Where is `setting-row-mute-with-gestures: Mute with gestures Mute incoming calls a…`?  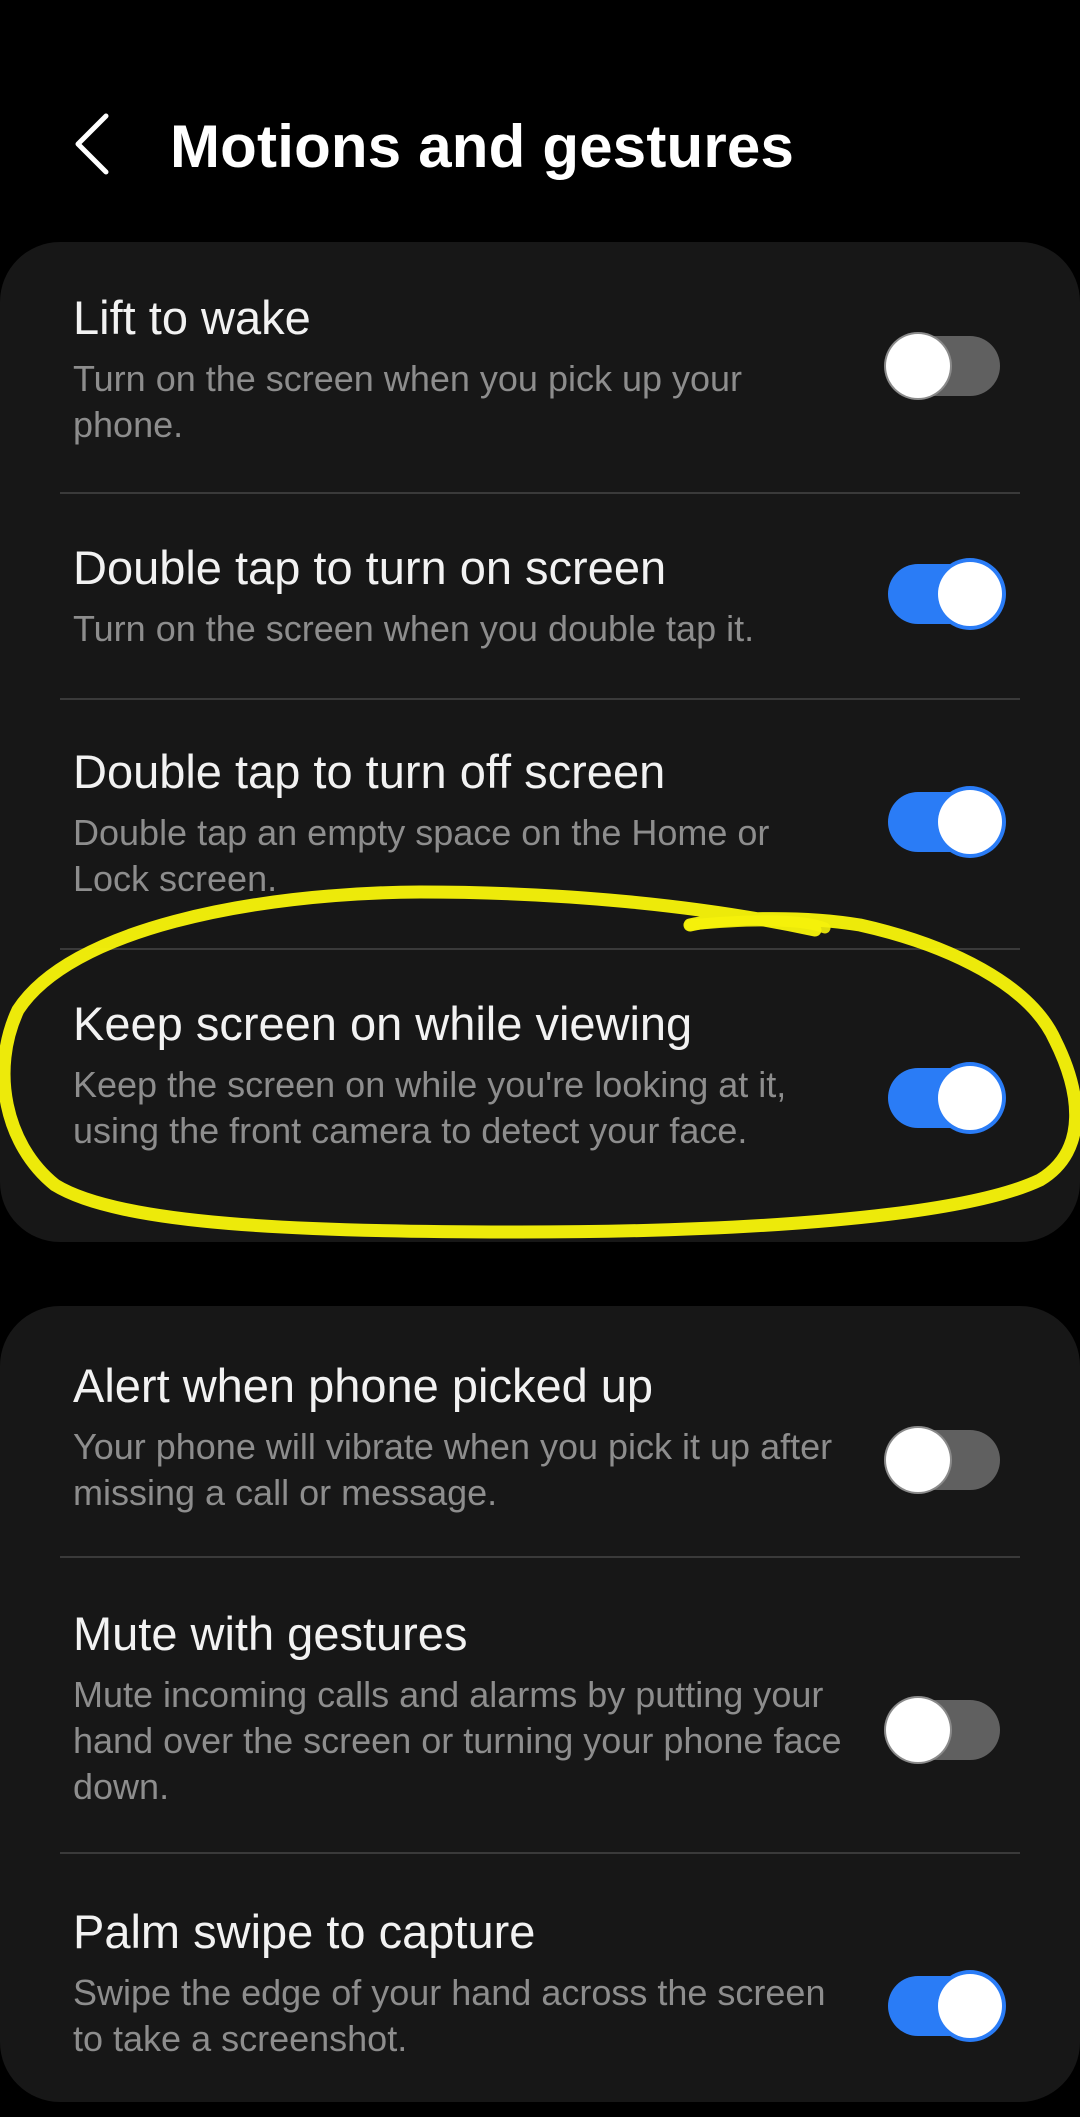
setting-row-mute-with-gestures: Mute with gestures Mute incoming calls a… is located at coordinates (540, 1705).